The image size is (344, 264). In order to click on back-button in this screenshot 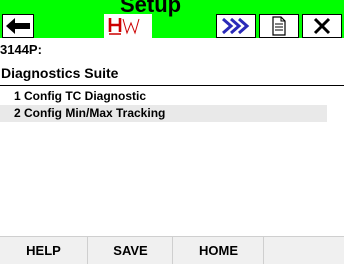, I will do `click(18, 26)`.